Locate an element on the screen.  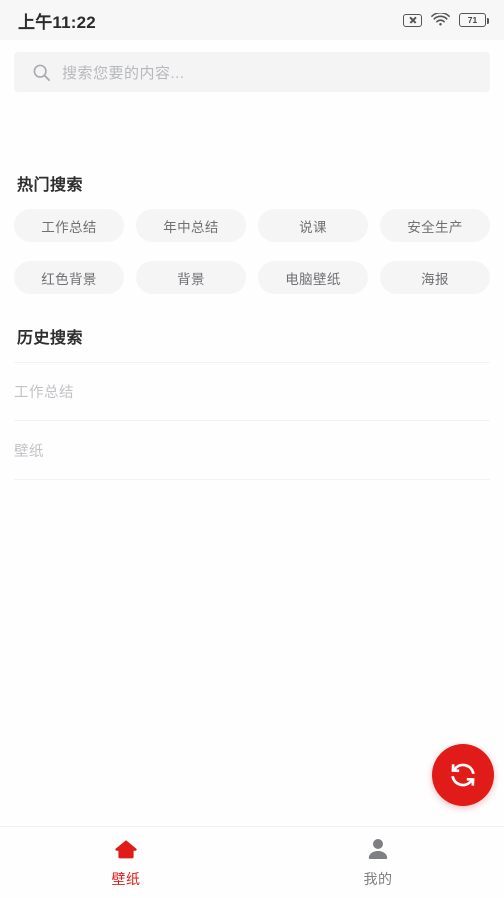
person-icon is located at coordinates (378, 848).